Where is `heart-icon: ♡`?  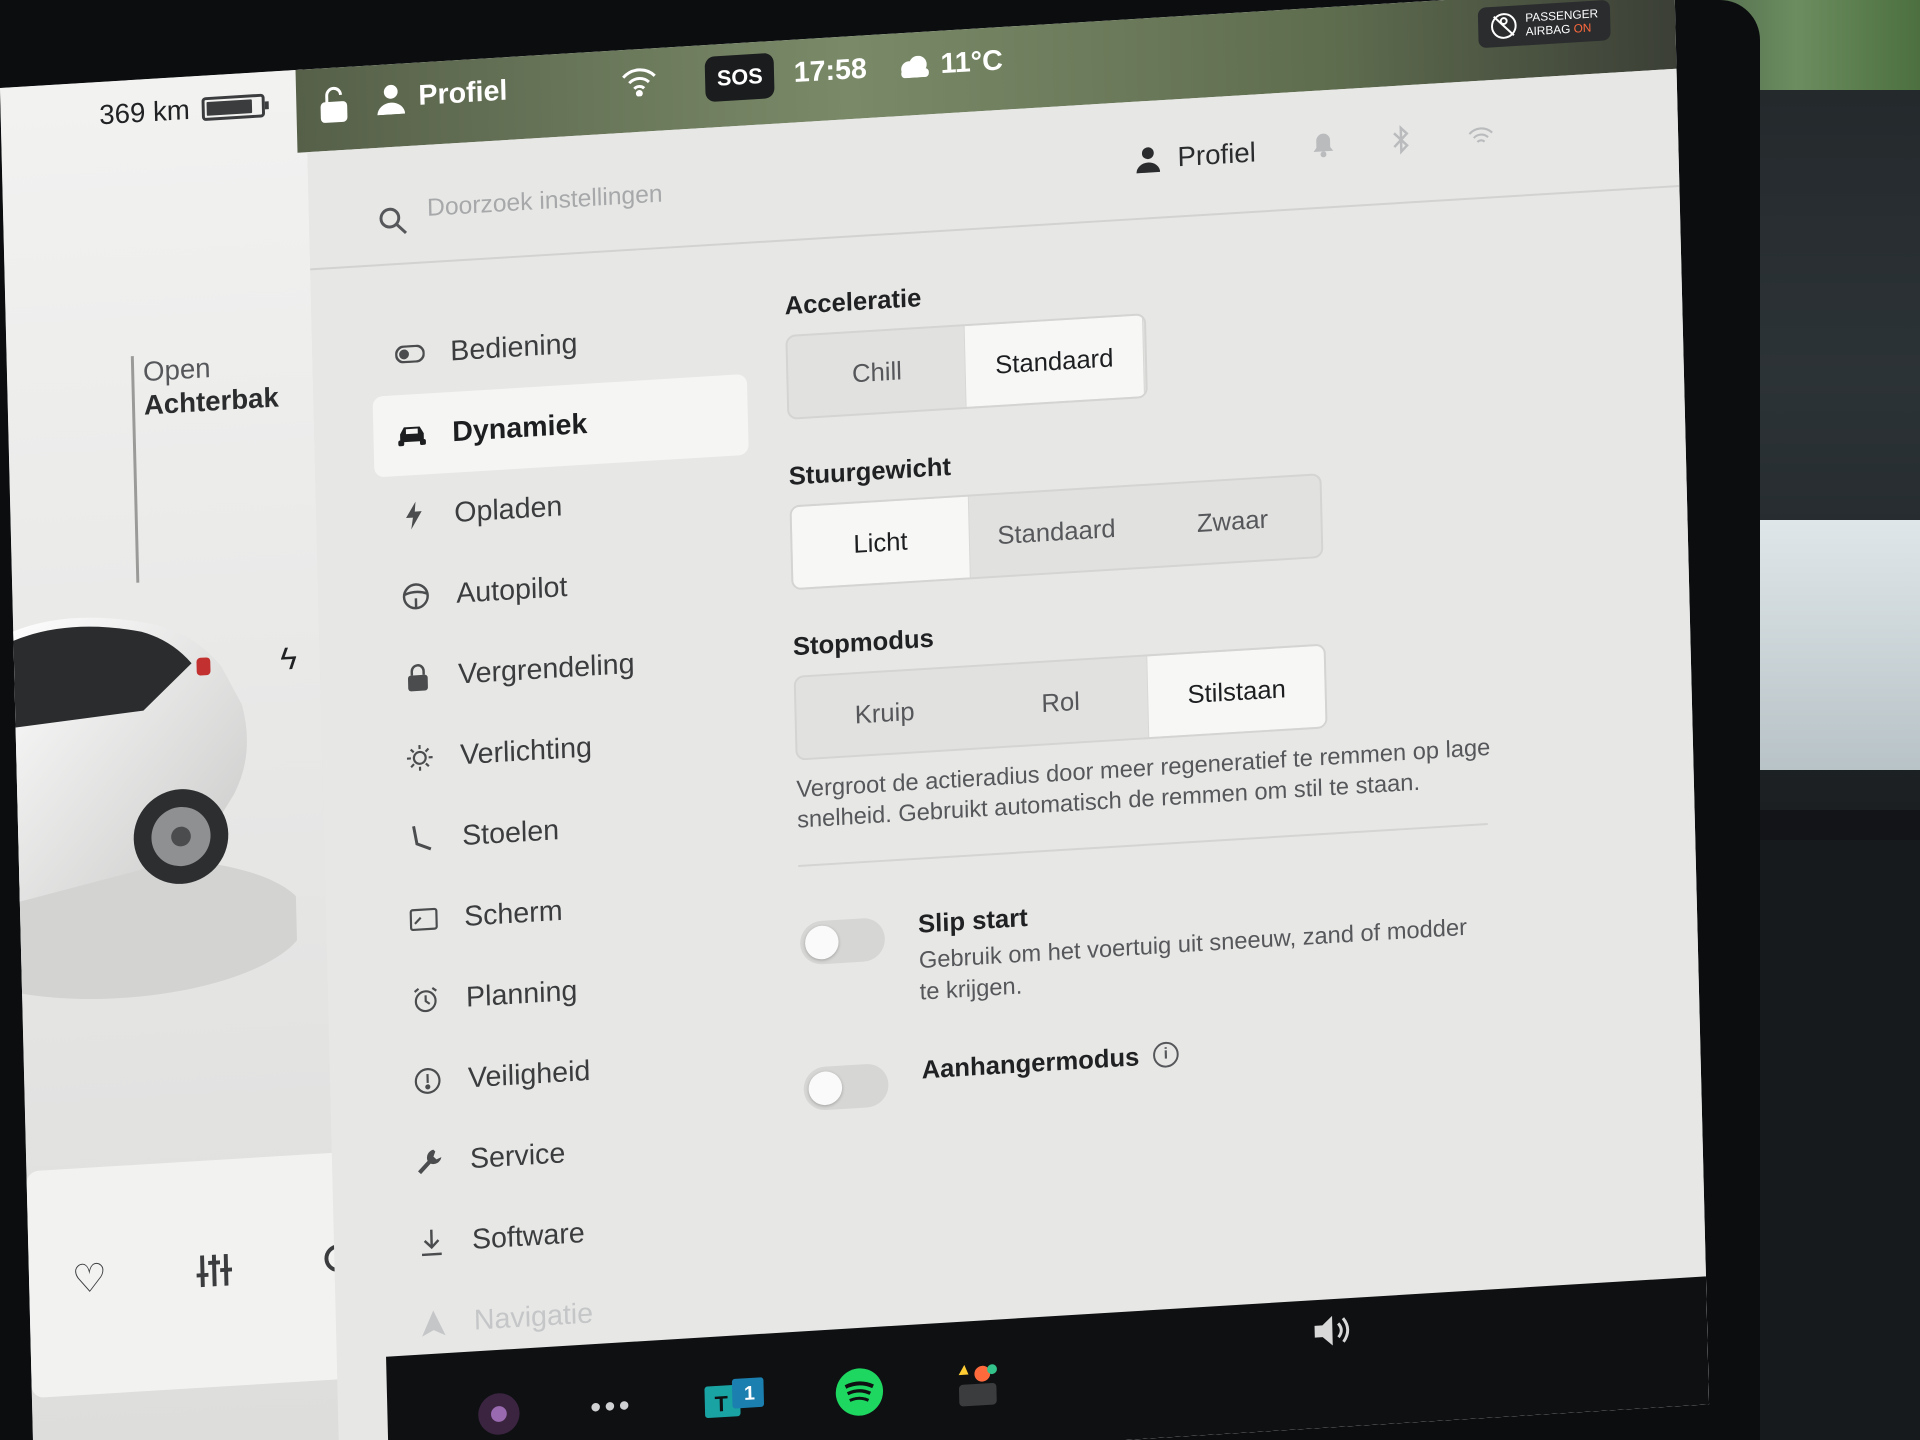
heart-icon: ♡ is located at coordinates (89, 1282).